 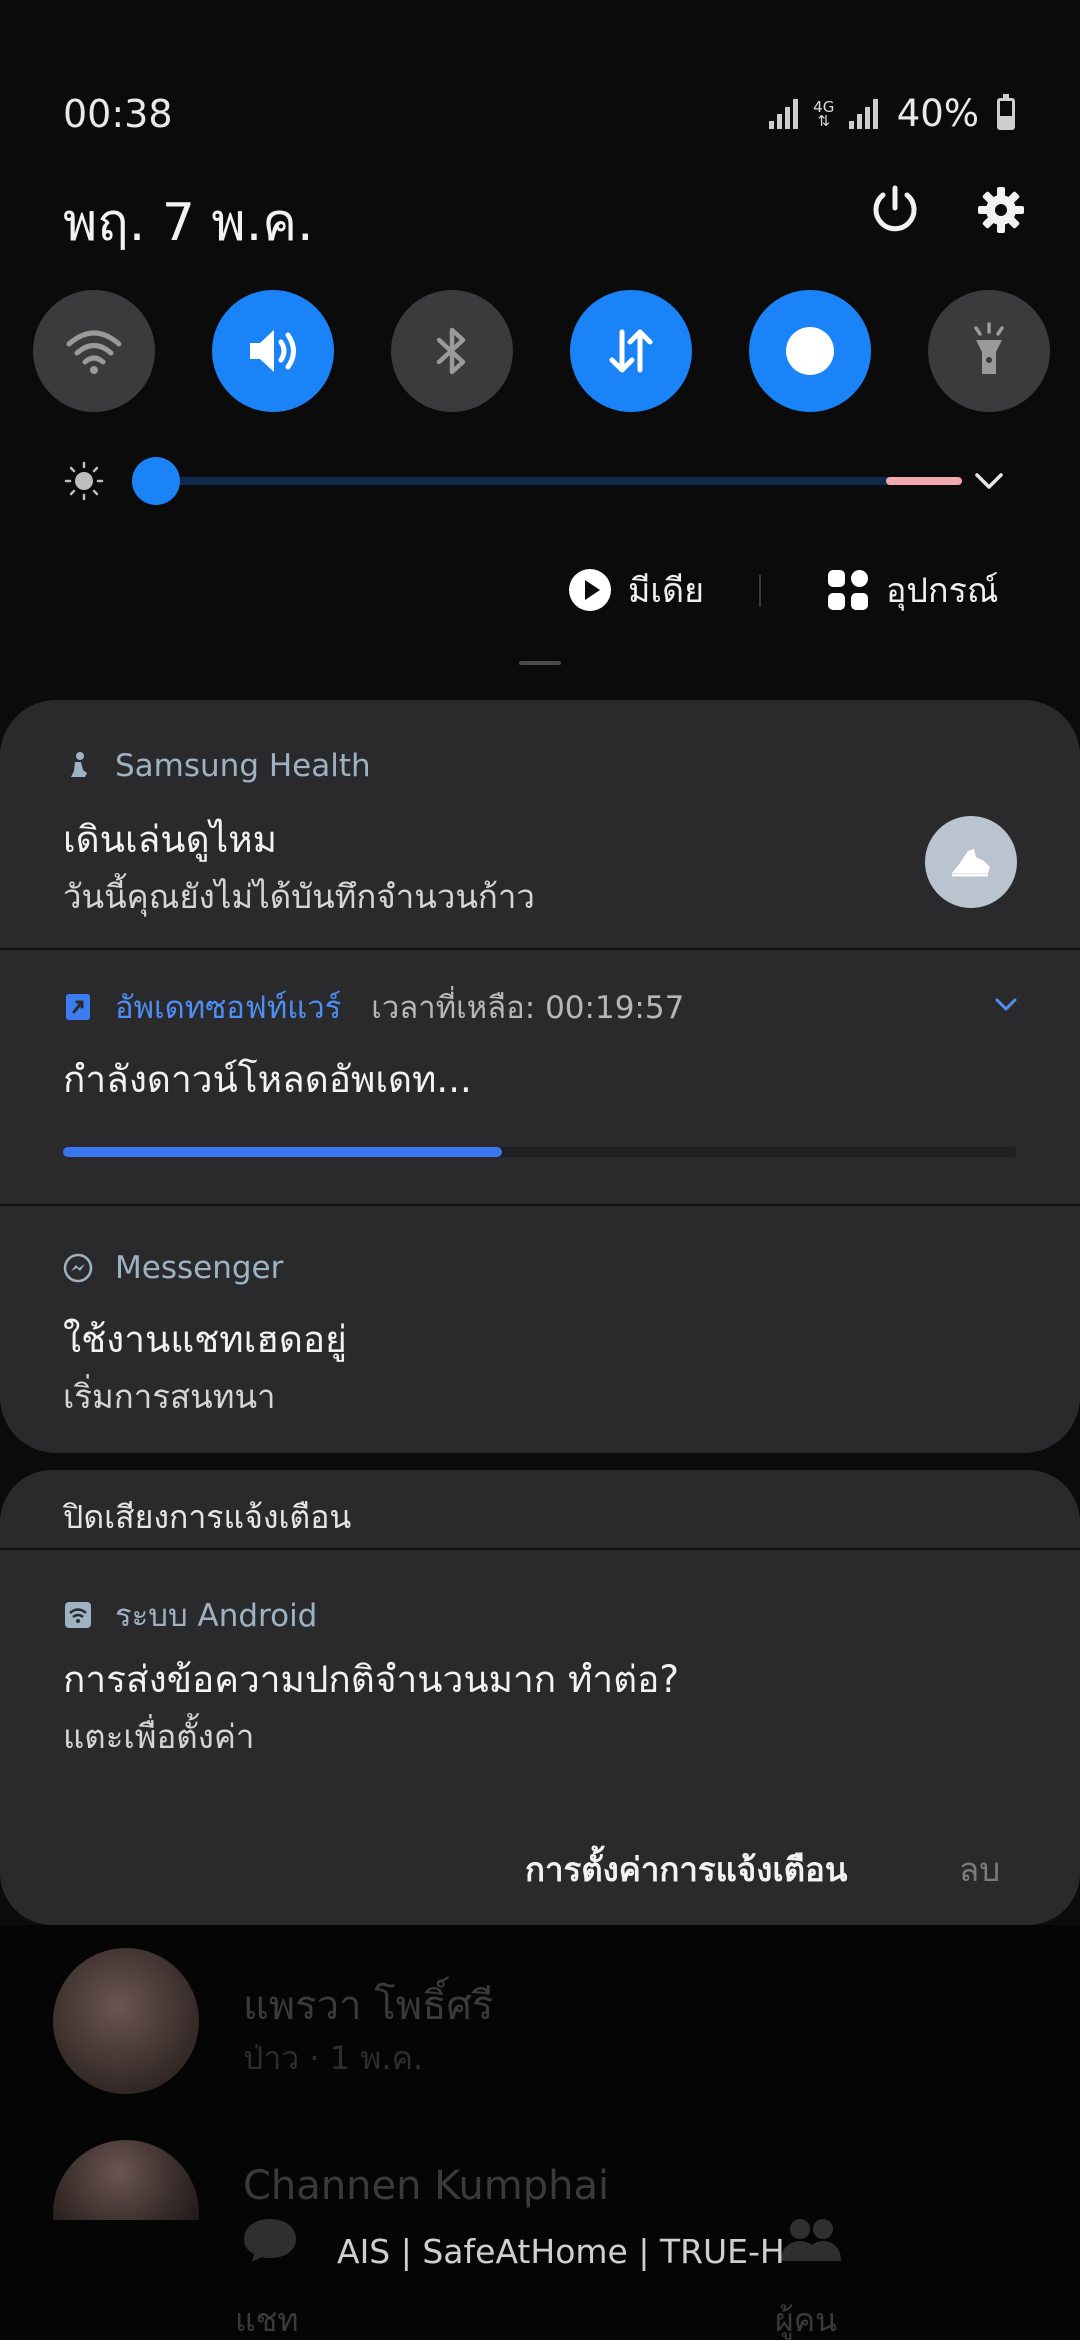 What do you see at coordinates (540, 1152) in the screenshot?
I see `download-progress-bar` at bounding box center [540, 1152].